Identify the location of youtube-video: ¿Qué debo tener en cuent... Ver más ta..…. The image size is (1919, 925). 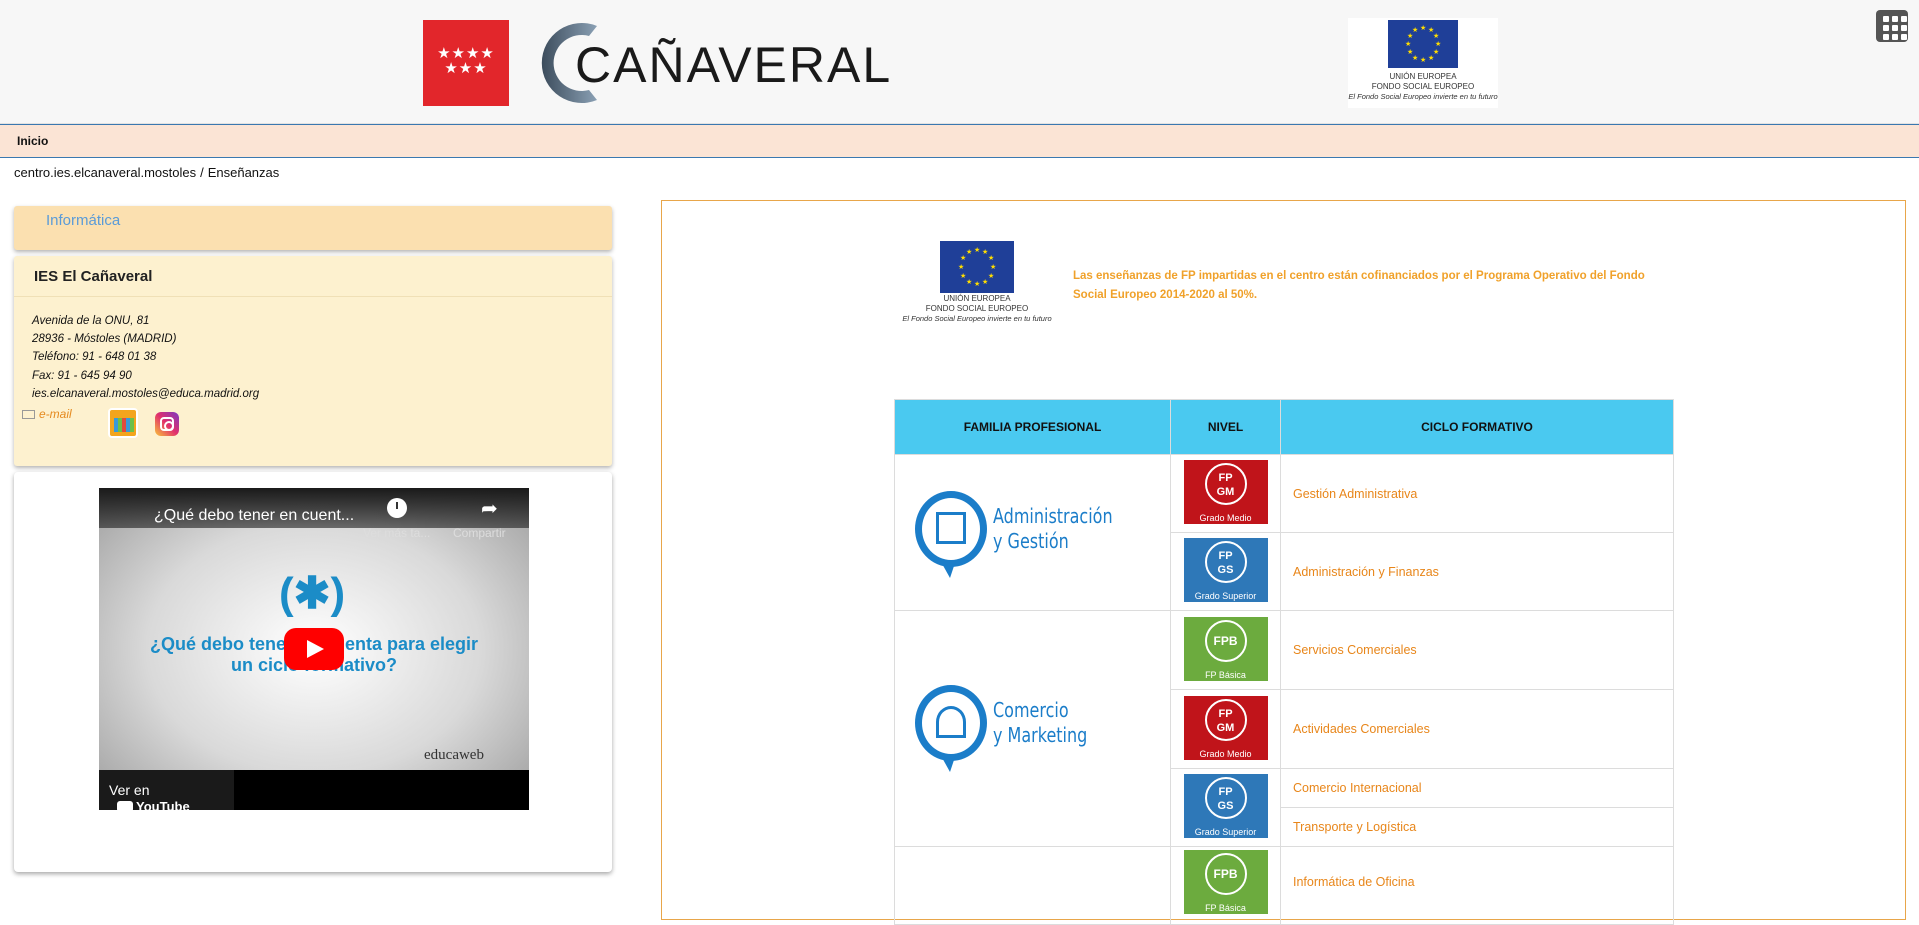
(314, 649).